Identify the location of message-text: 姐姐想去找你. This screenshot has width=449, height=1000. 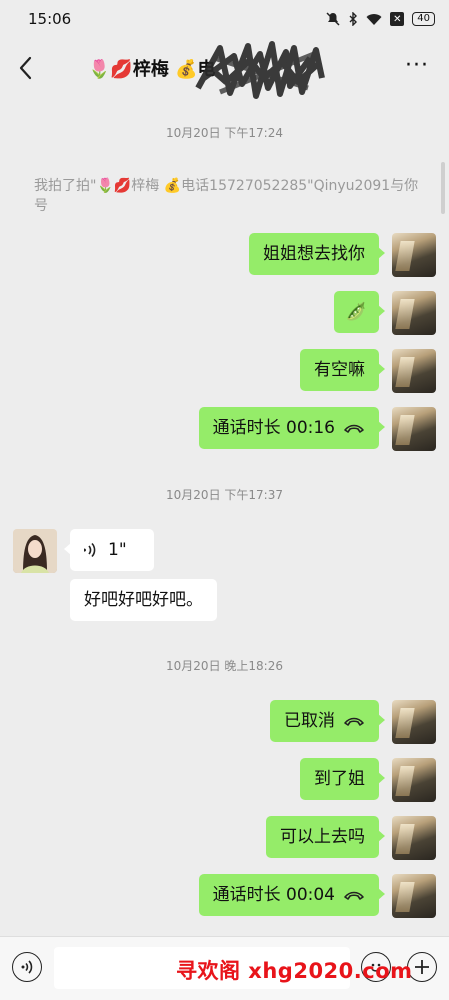
(314, 254).